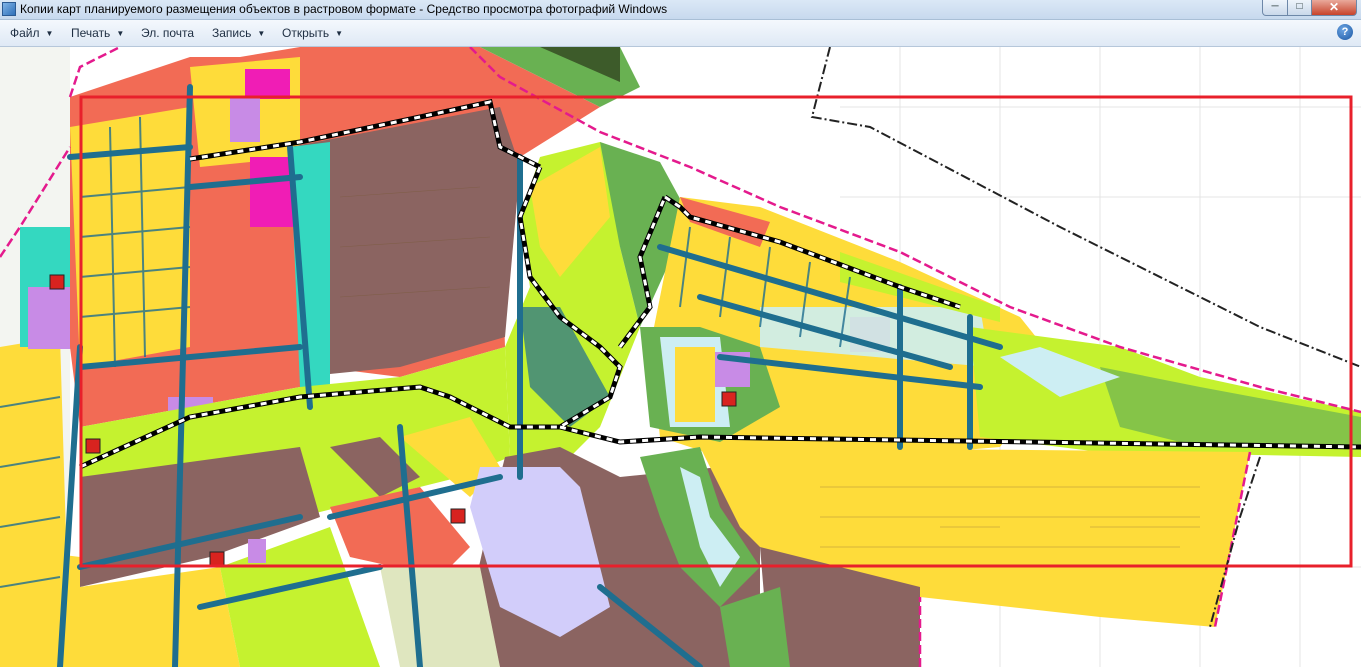 The width and height of the screenshot is (1361, 667). Describe the element at coordinates (245, 119) in the screenshot. I see `social-object-n` at that location.